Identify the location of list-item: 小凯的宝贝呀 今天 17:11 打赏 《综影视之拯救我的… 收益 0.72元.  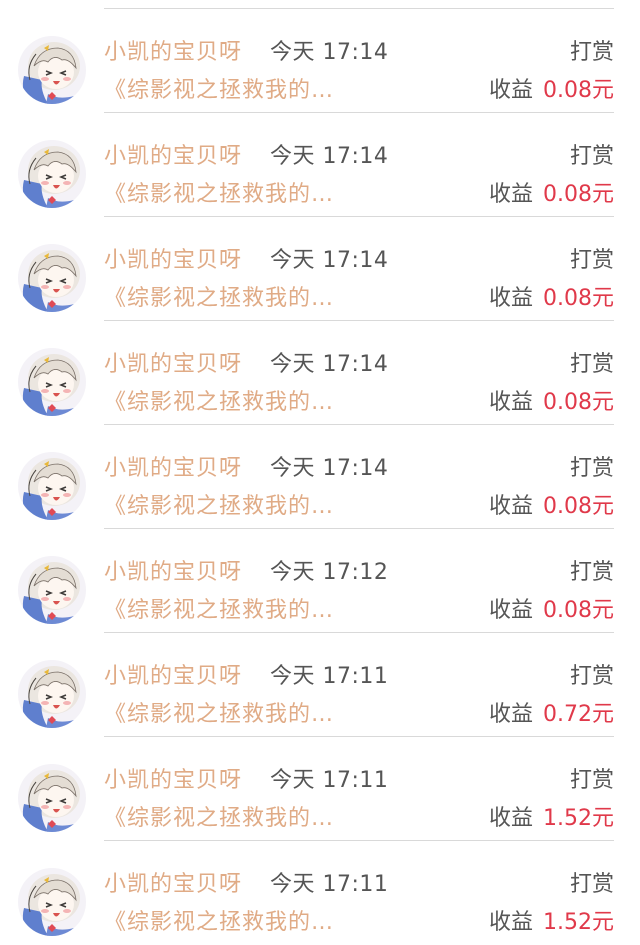
(320, 685).